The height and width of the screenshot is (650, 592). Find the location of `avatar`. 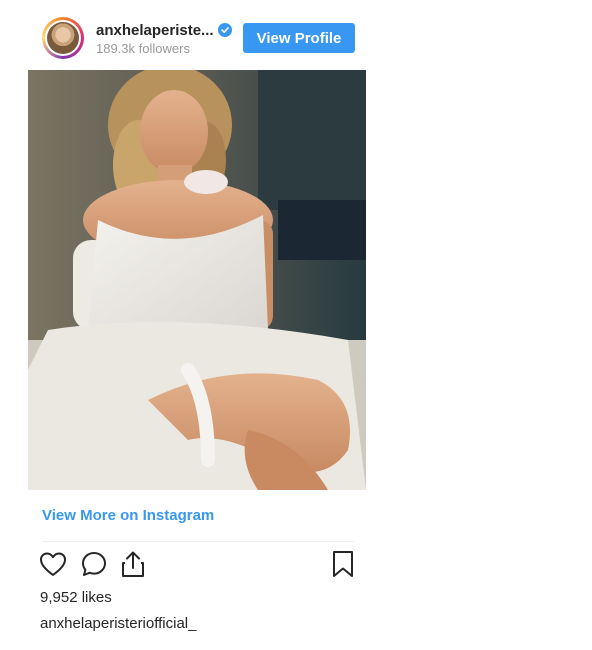

avatar is located at coordinates (63, 38).